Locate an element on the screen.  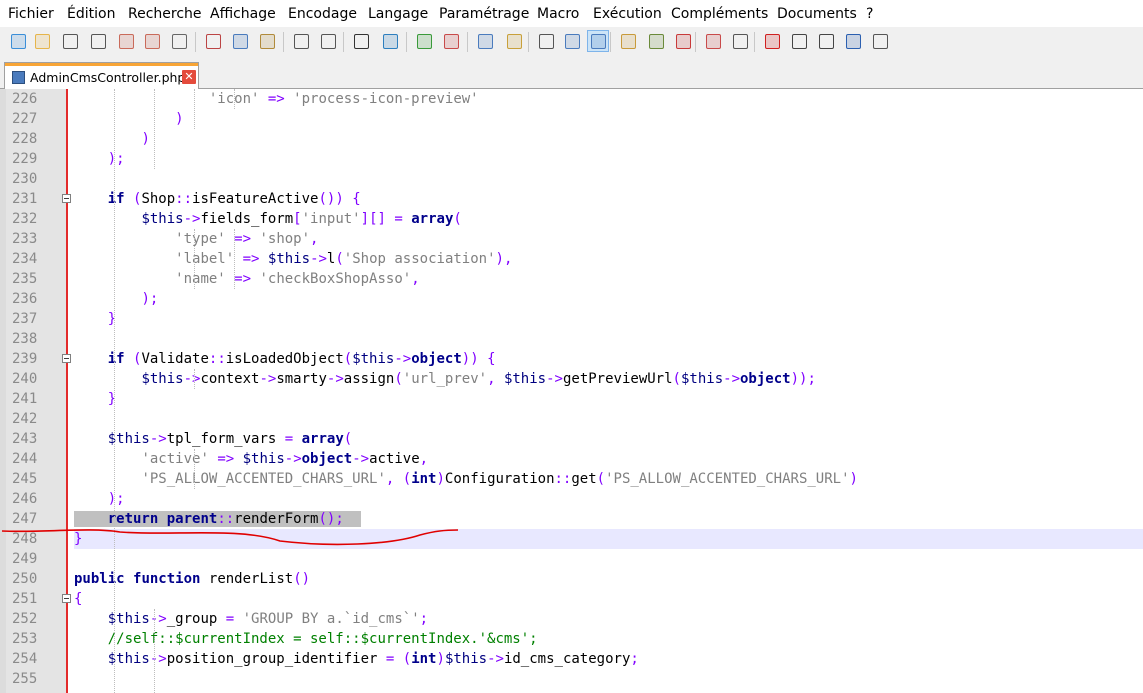
open-file-button is located at coordinates (42, 41).